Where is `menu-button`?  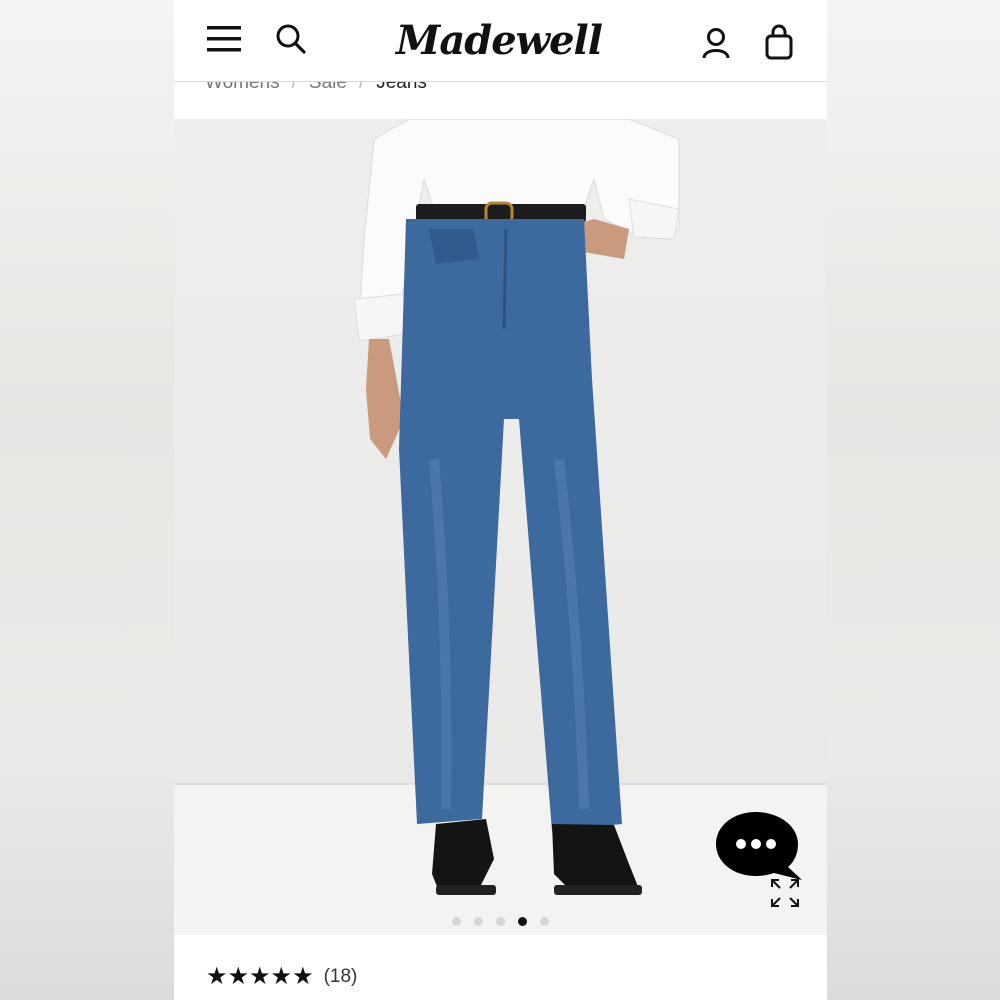 menu-button is located at coordinates (224, 39).